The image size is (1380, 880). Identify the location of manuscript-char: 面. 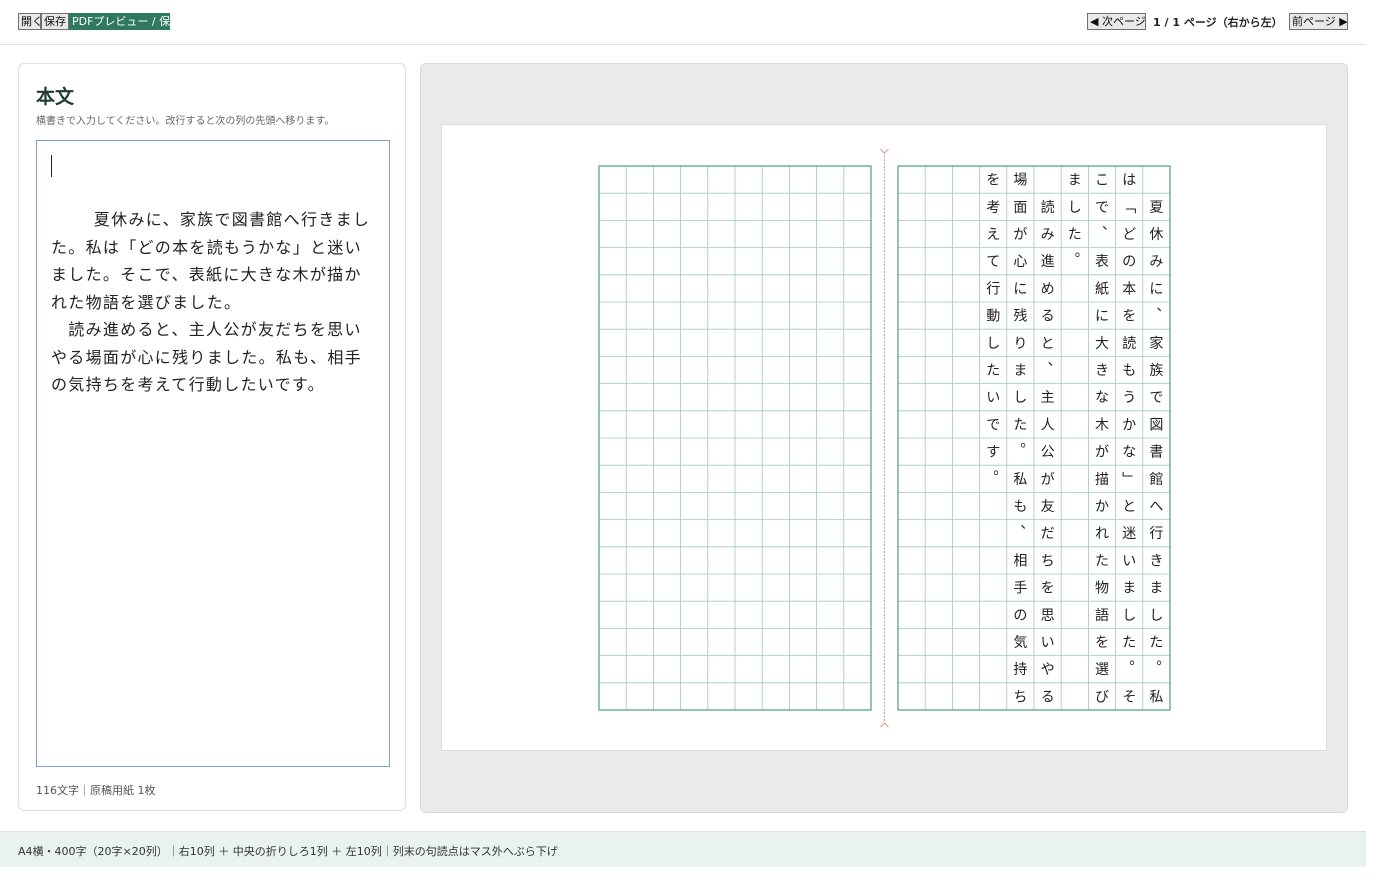
(1020, 208).